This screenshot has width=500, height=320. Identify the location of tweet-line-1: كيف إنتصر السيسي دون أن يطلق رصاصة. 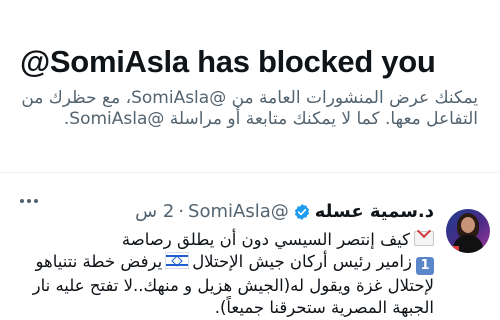
(224, 240).